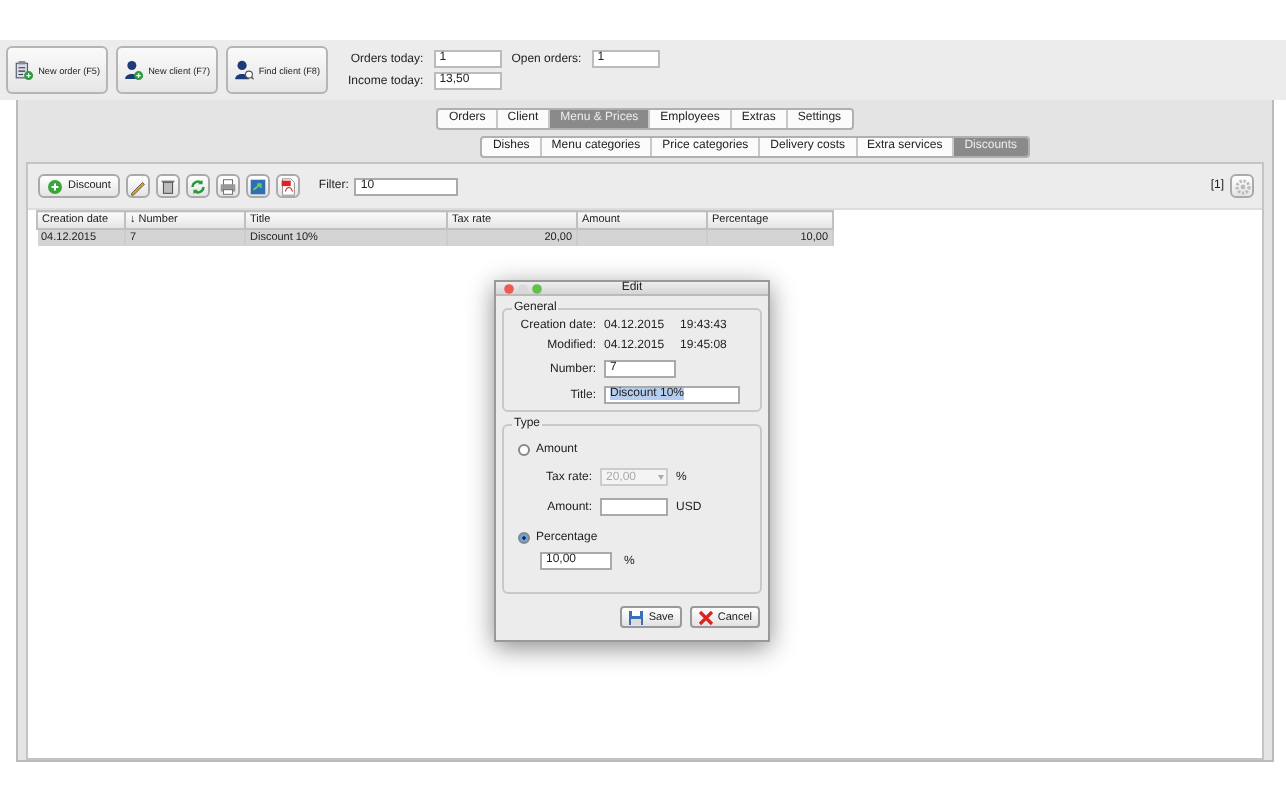  I want to click on plus-icon, so click(55, 186).